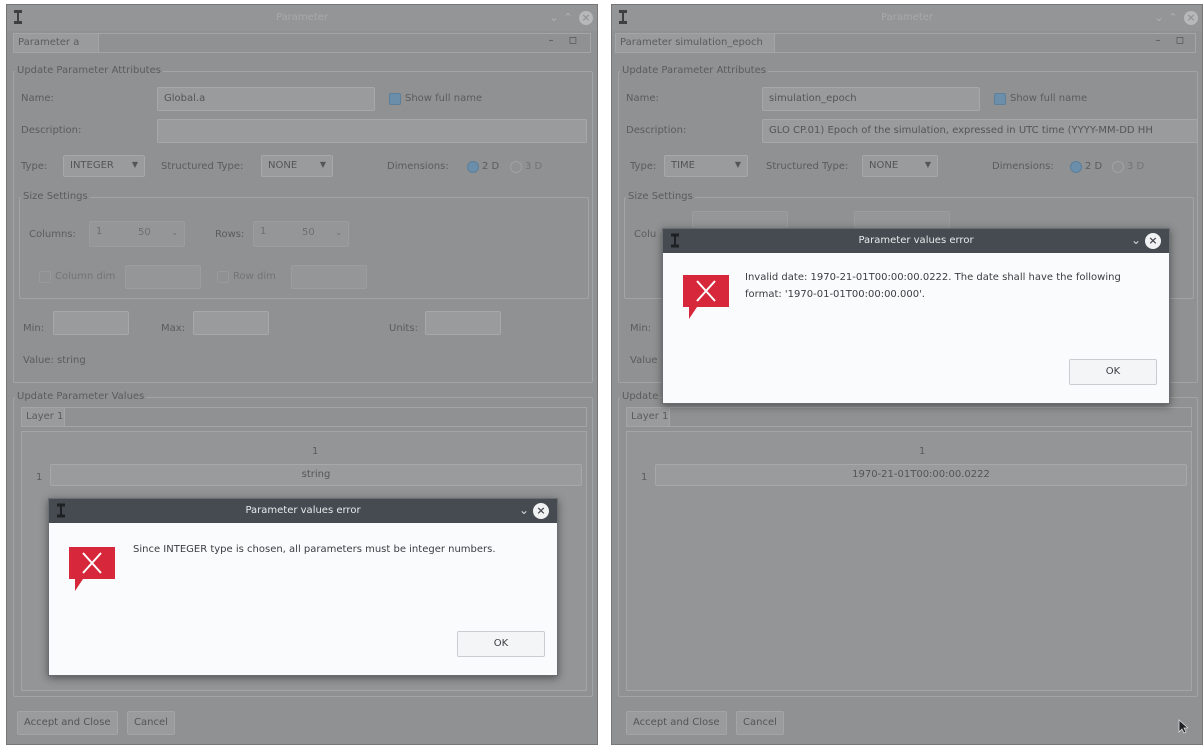 The image size is (1203, 745). Describe the element at coordinates (301, 234) in the screenshot. I see `rows-spinbox: 1 50 ⌄` at that location.